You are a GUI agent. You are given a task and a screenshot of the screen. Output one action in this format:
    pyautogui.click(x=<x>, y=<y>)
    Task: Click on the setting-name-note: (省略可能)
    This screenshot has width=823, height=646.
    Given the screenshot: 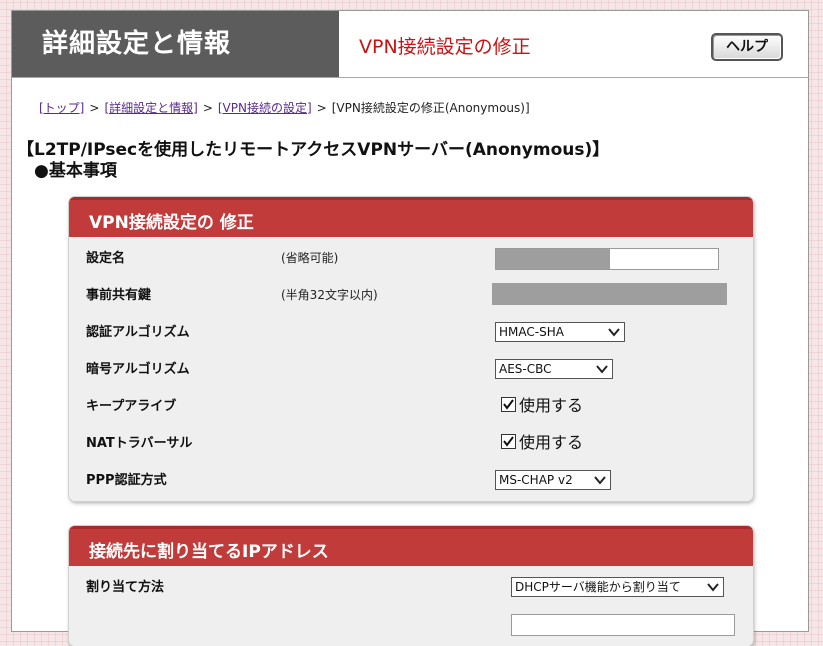 What is the action you would take?
    pyautogui.click(x=310, y=258)
    